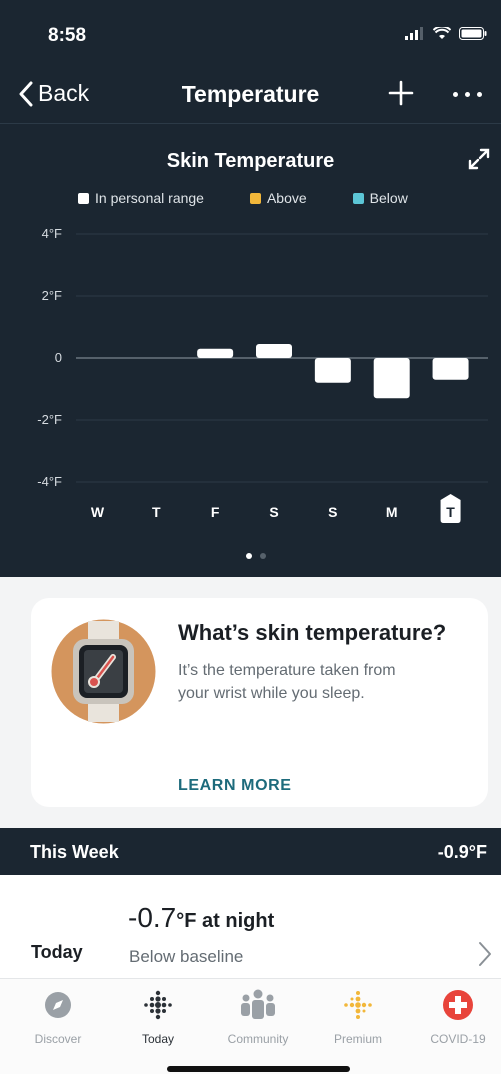 The width and height of the screenshot is (501, 1074). I want to click on status-time: 8:58, so click(67, 35).